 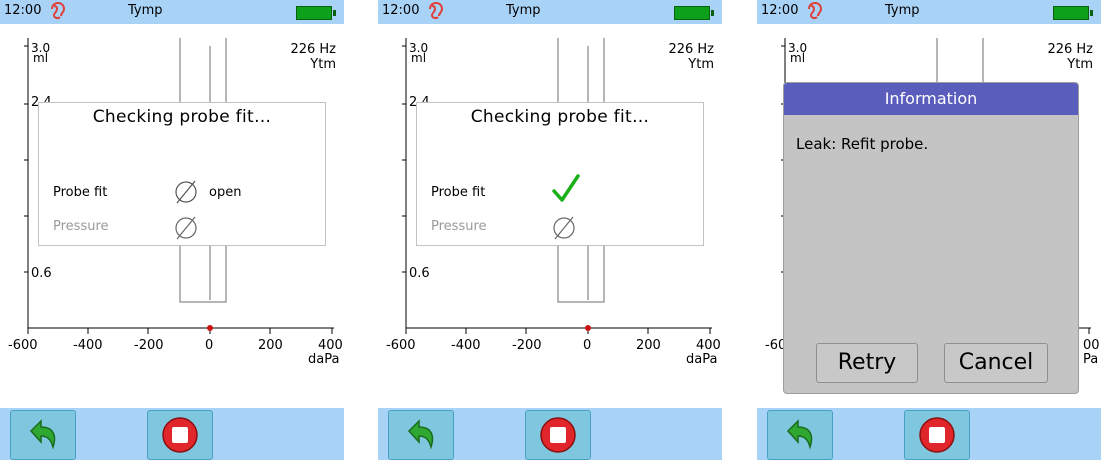 What do you see at coordinates (931, 99) in the screenshot?
I see `dialog-title: Information` at bounding box center [931, 99].